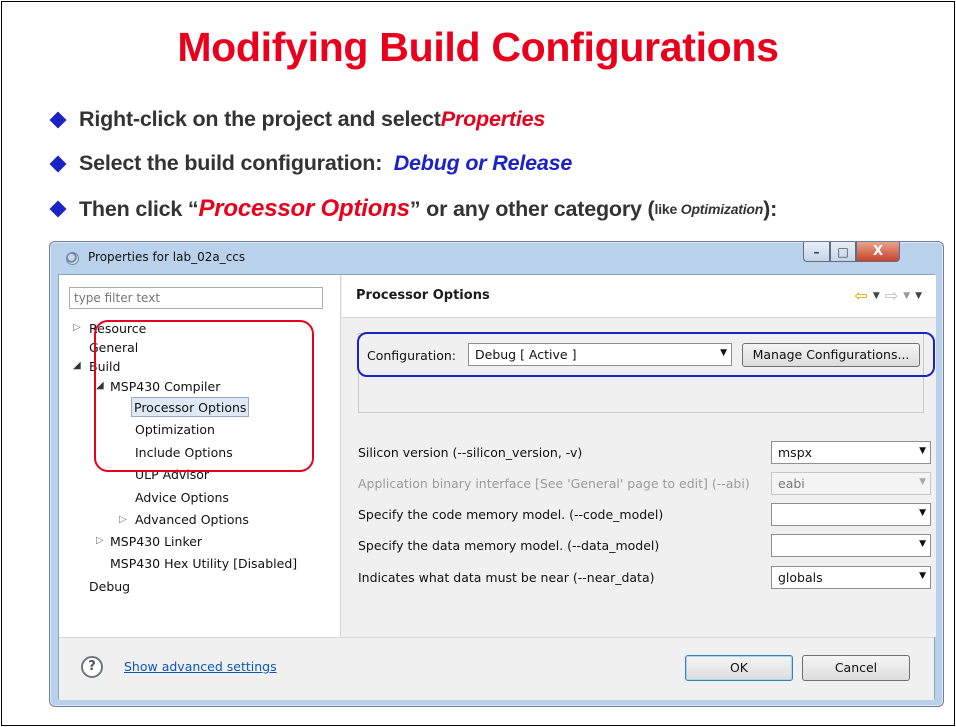 Image resolution: width=956 pixels, height=727 pixels. I want to click on highlight-blue-outline, so click(646, 354).